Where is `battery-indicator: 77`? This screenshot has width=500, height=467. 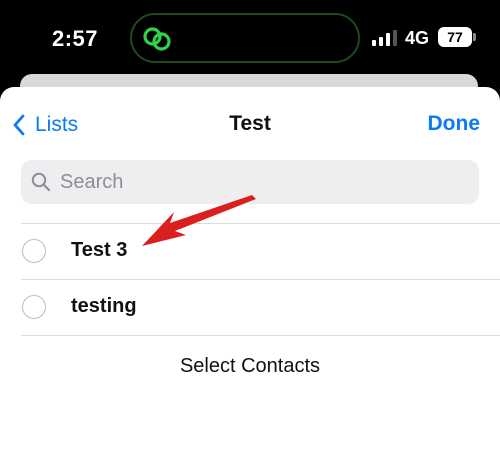
battery-indicator: 77 is located at coordinates (457, 37).